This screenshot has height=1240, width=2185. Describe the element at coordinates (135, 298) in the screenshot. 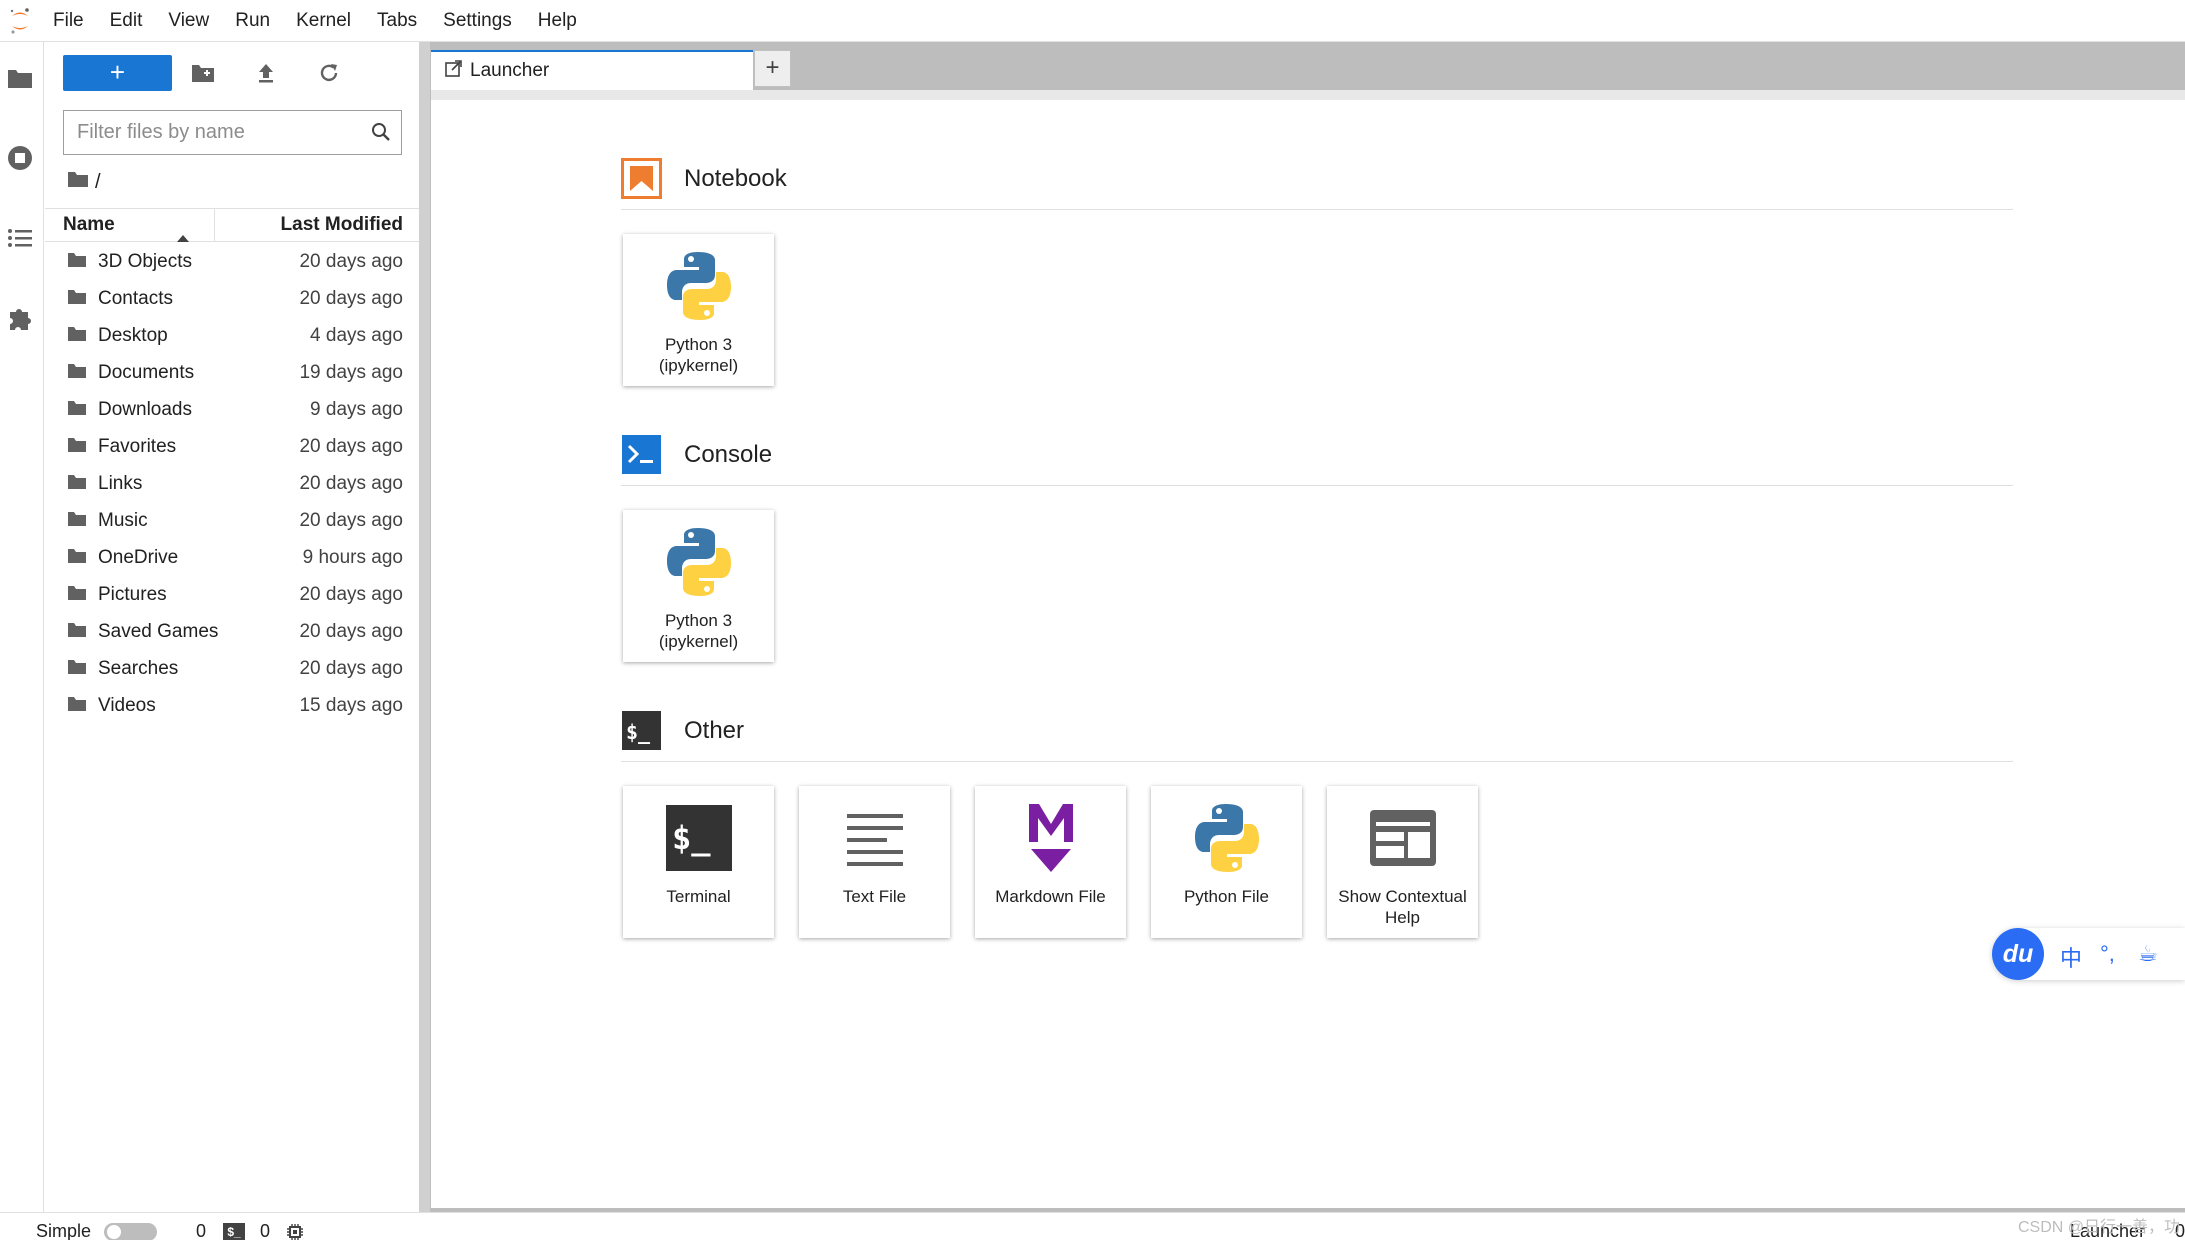

I see `file-name: Contacts` at that location.